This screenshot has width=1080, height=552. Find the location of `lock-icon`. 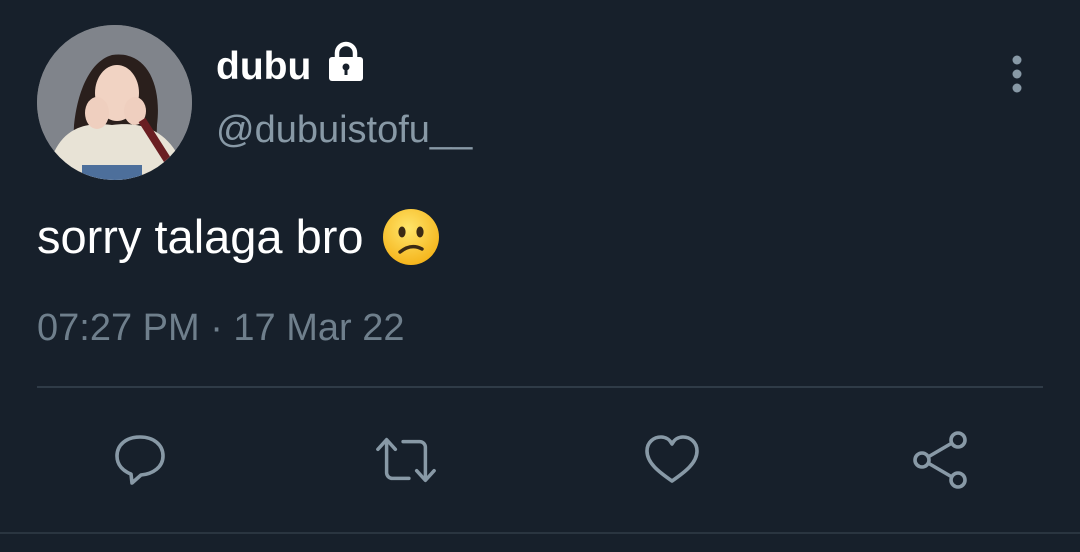

lock-icon is located at coordinates (346, 63).